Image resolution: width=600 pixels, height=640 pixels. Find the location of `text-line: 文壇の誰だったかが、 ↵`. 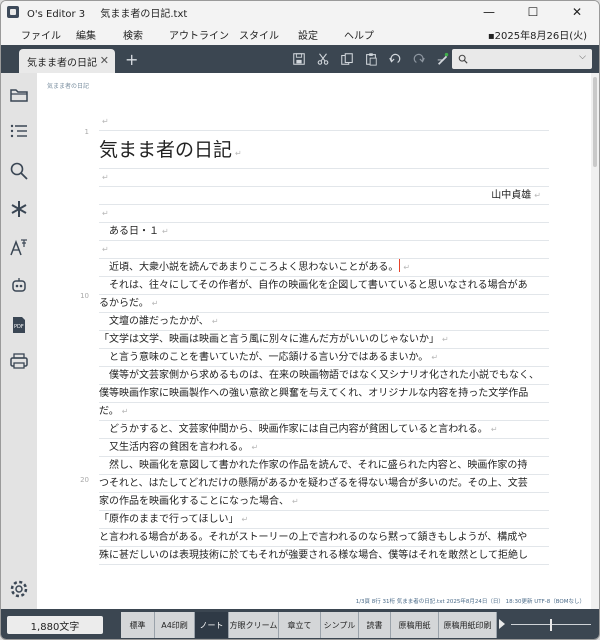

text-line: 文壇の誰だったかが、 ↵ is located at coordinates (324, 322).